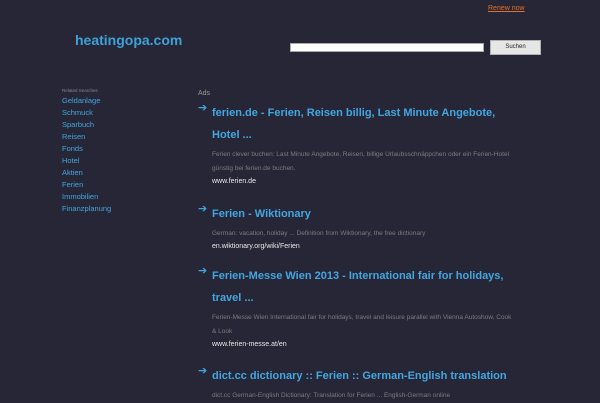 This screenshot has height=403, width=600. Describe the element at coordinates (80, 90) in the screenshot. I see `related-searches-title: Related Searches` at that location.